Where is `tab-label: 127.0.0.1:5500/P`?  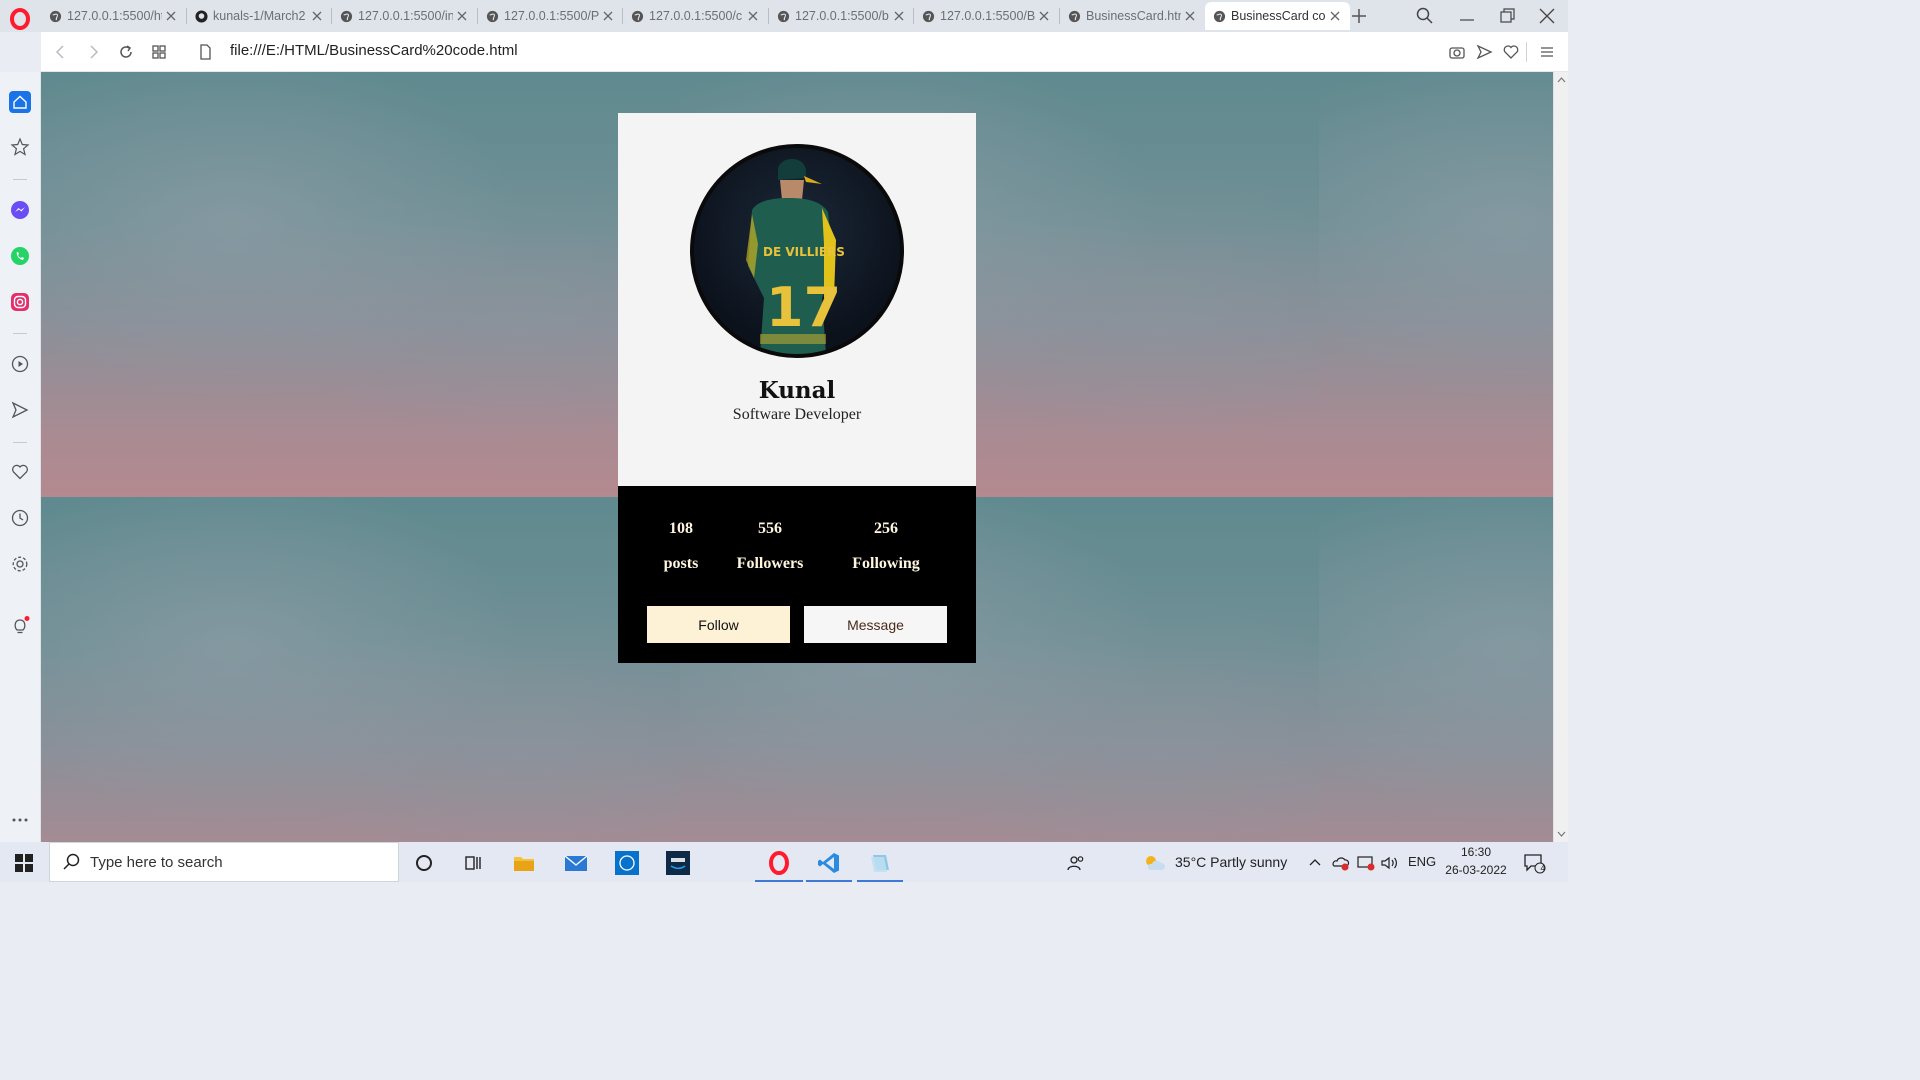 tab-label: 127.0.0.1:5500/P is located at coordinates (551, 16).